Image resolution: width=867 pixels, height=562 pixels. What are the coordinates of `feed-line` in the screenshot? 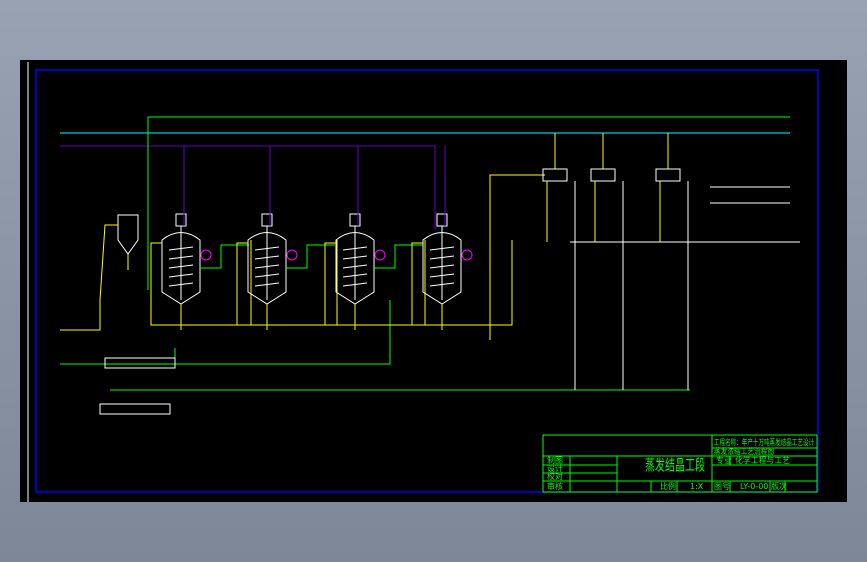 It's located at (89, 277).